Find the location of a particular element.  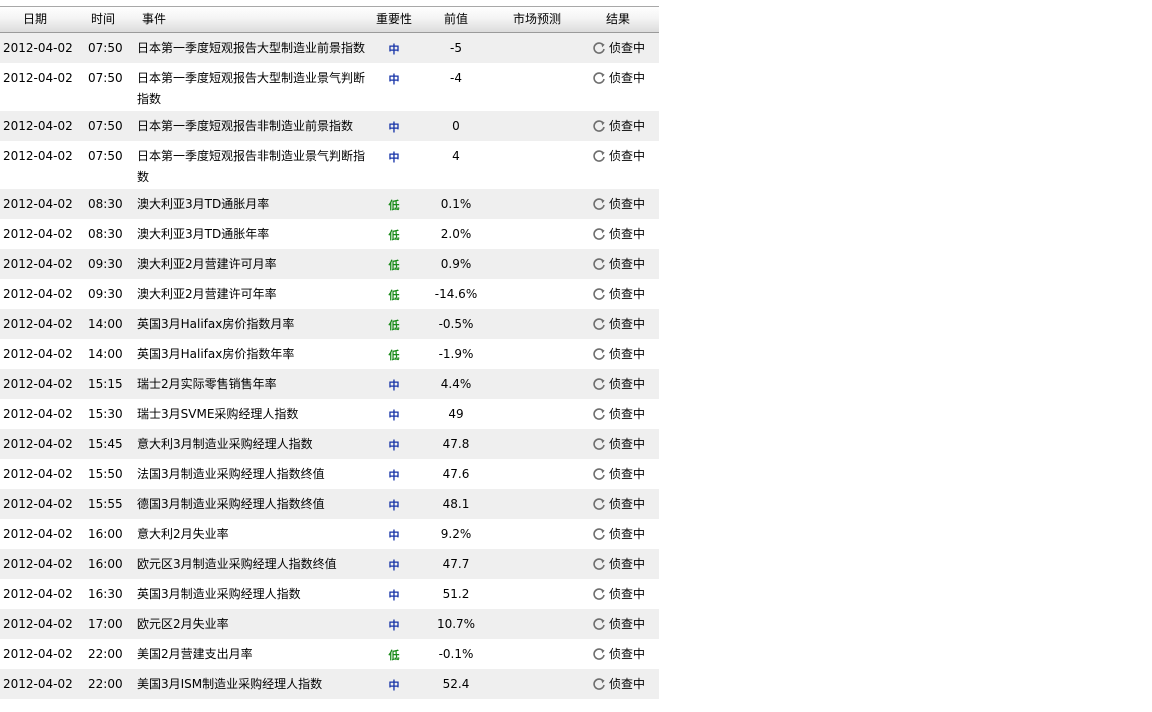

cell-time: 14:00 is located at coordinates (105, 354).